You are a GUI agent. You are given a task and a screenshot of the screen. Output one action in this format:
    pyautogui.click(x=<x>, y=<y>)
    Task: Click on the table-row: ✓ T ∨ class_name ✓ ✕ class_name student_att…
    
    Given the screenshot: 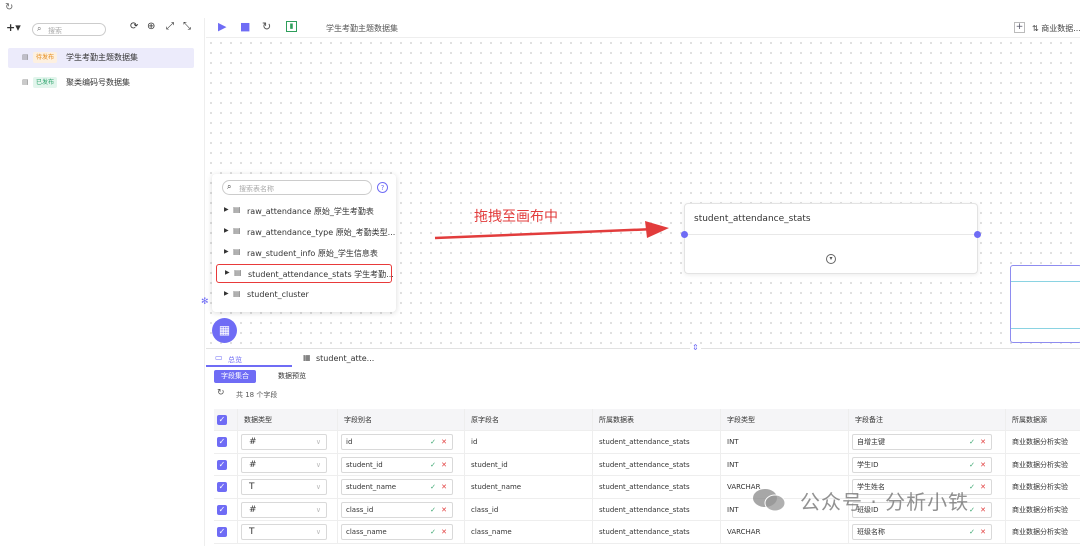 What is the action you would take?
    pyautogui.click(x=647, y=532)
    